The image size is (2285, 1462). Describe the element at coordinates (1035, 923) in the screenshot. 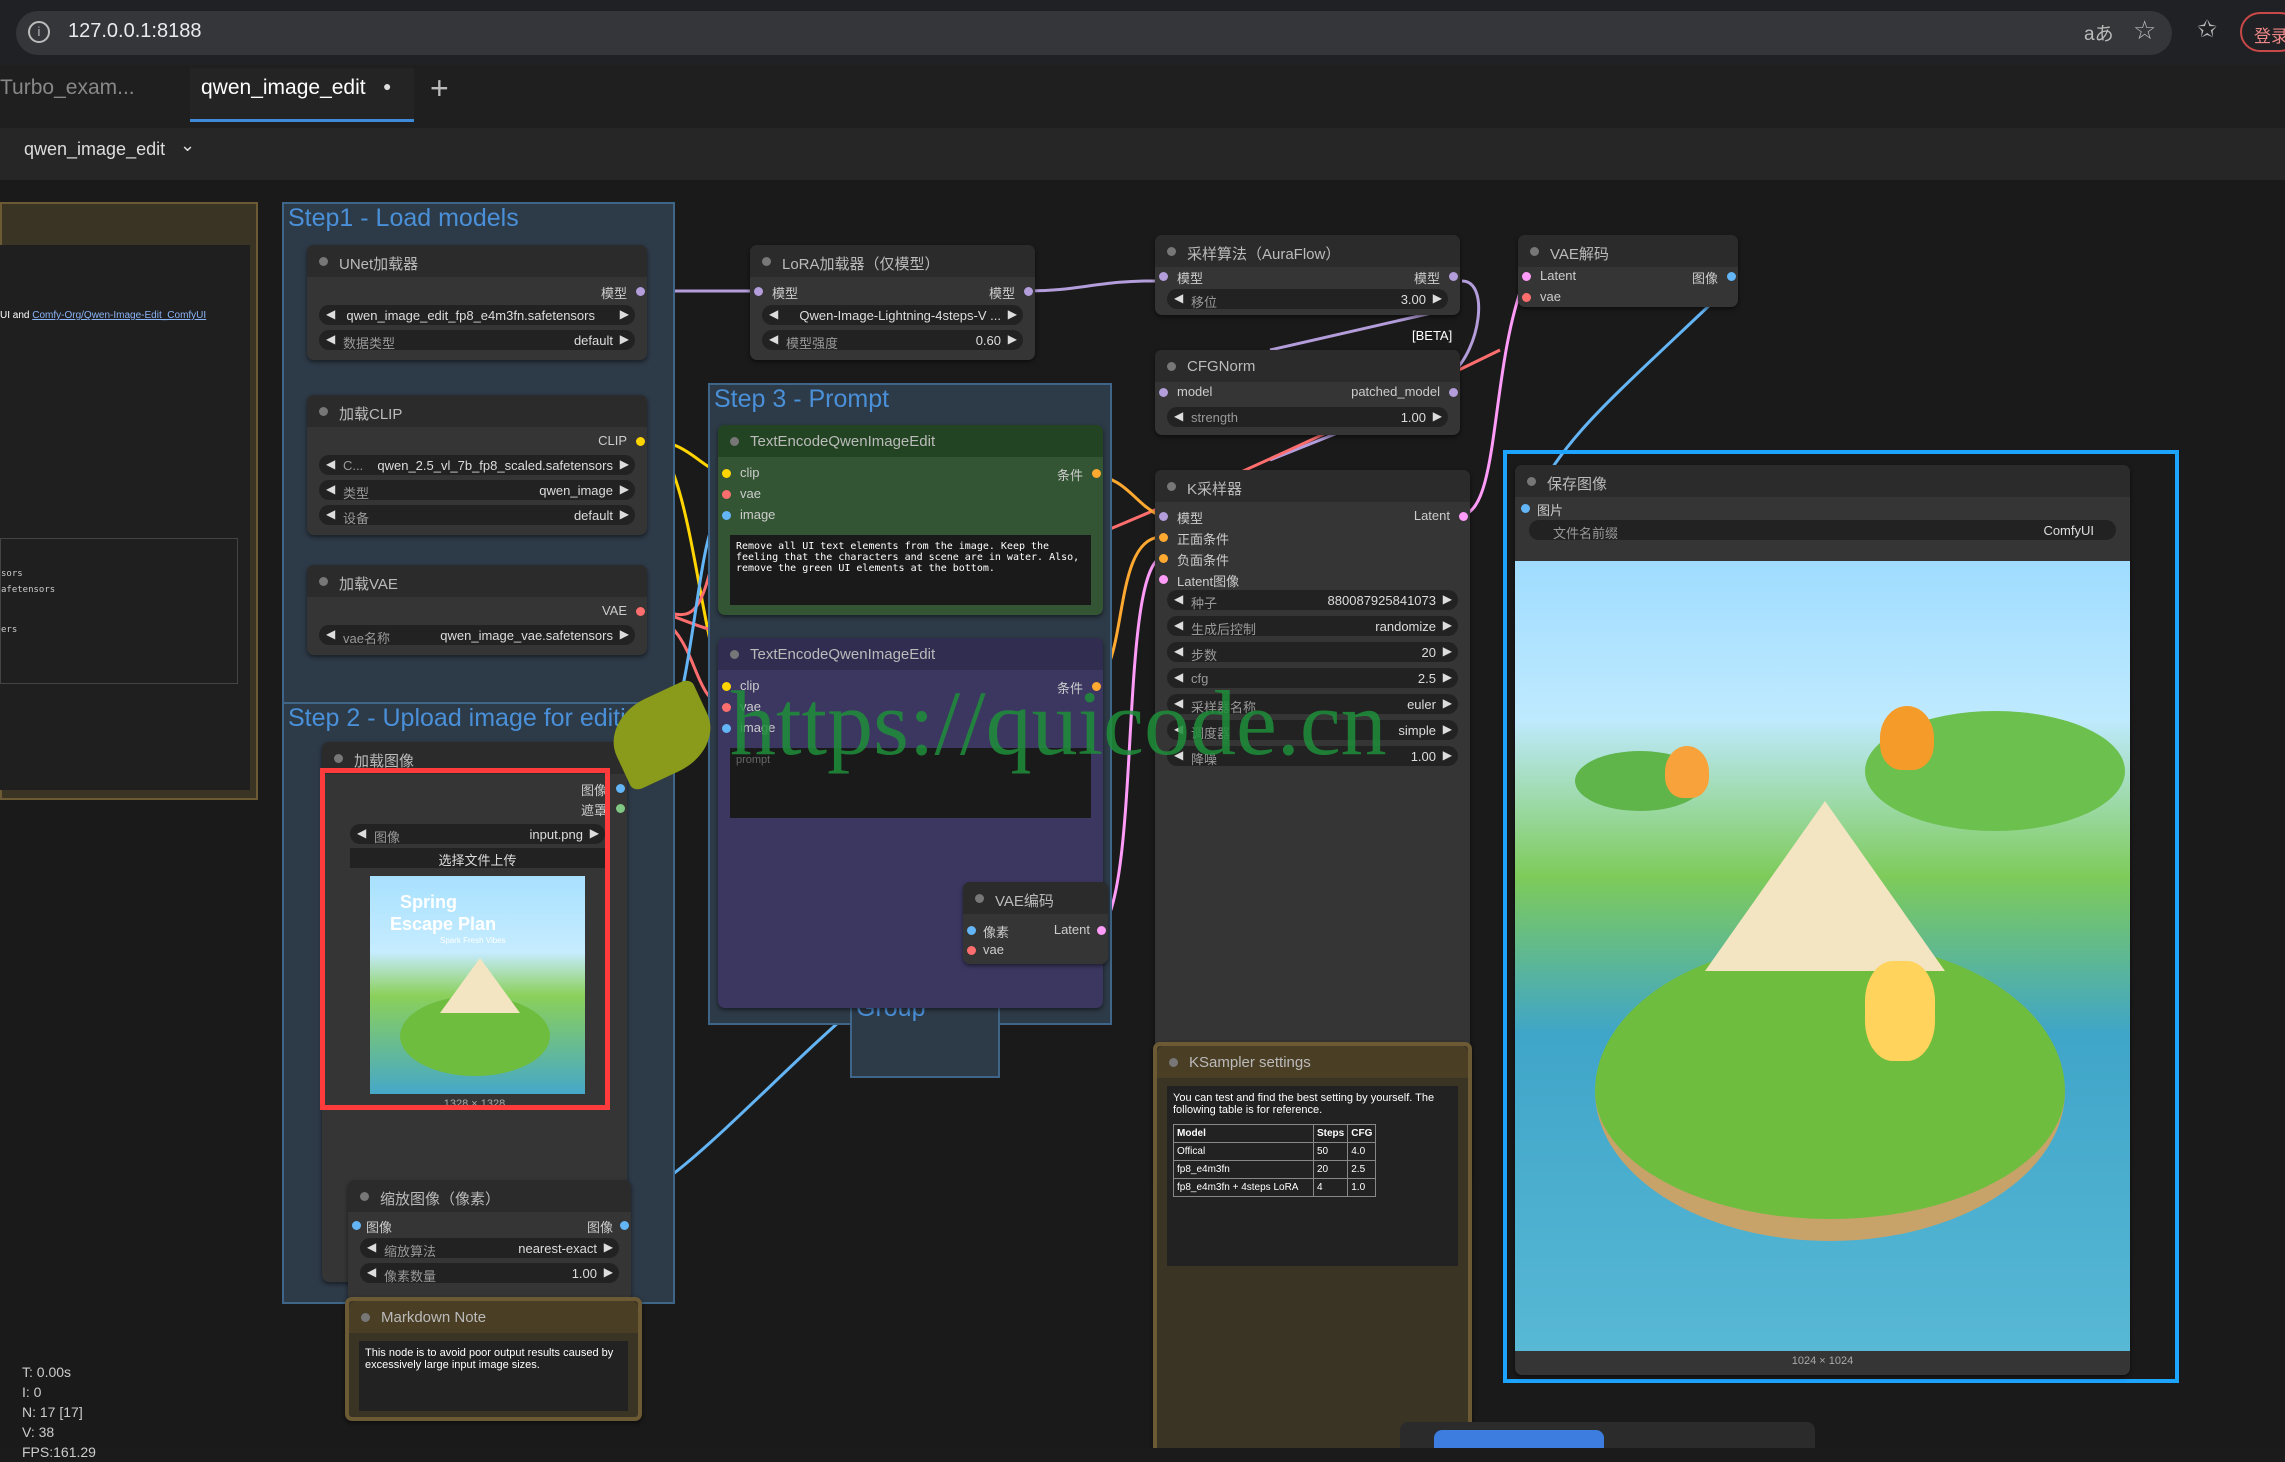

I see `node-vae-encode: VAE编码 像素 vae Latent` at that location.